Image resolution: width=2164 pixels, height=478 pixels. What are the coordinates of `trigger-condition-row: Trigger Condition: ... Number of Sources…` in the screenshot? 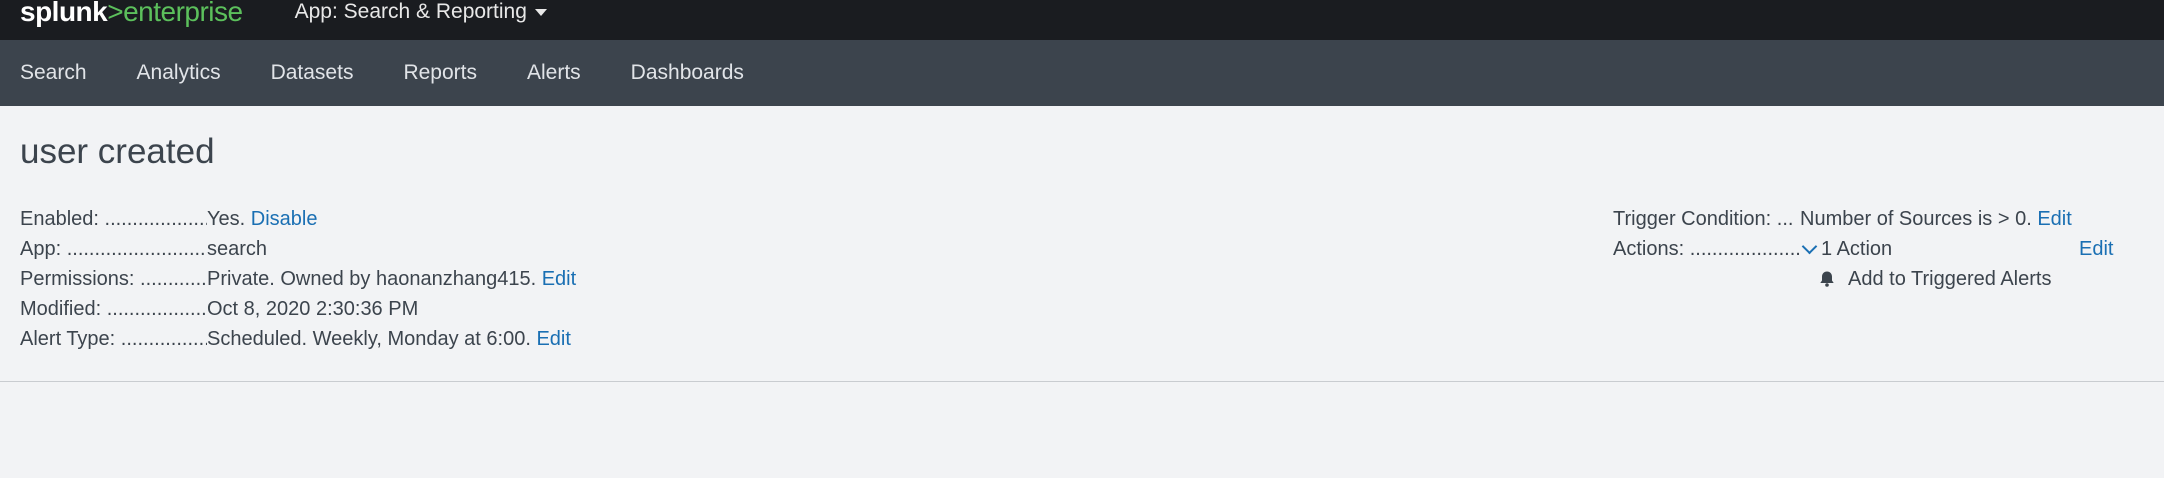 It's located at (1863, 219).